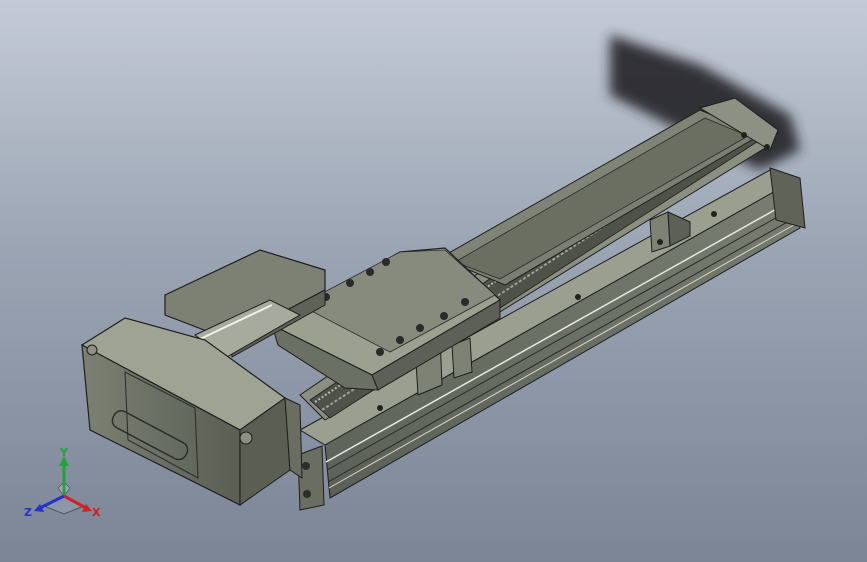 Image resolution: width=867 pixels, height=562 pixels. Describe the element at coordinates (64, 487) in the screenshot. I see `orientation-triad: Y X Z` at that location.